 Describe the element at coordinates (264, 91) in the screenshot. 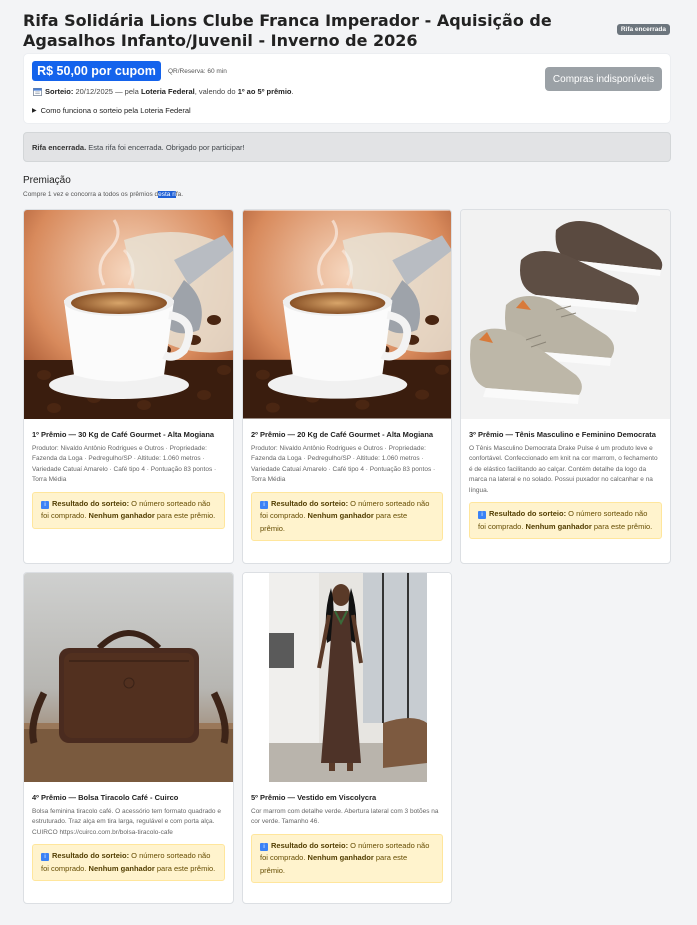

I see `draw-range: 1º ao 5º prêmio` at that location.